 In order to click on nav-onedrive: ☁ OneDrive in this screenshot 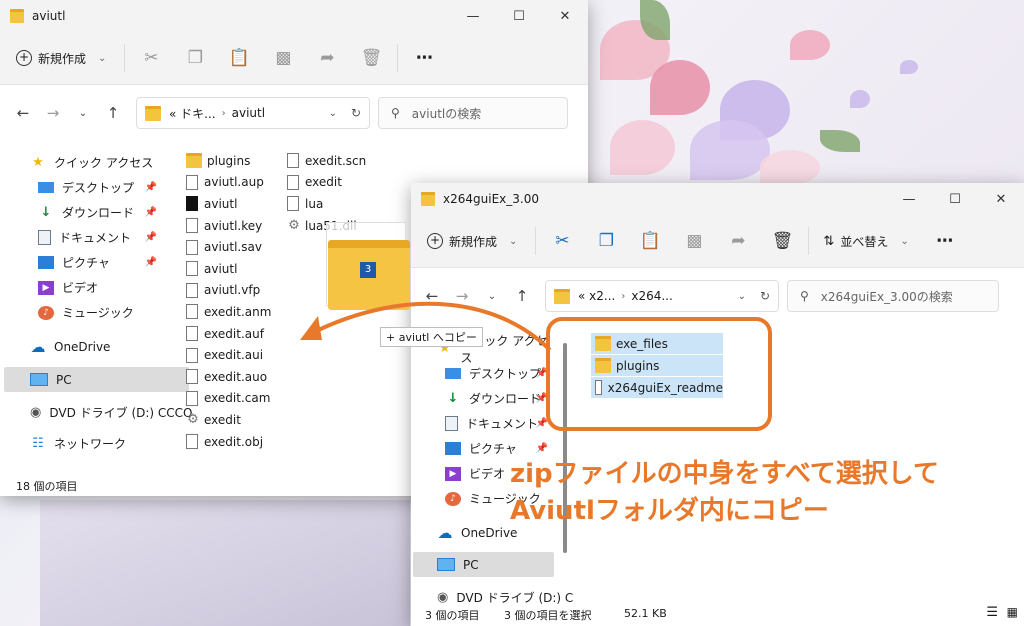, I will do `click(82, 346)`.